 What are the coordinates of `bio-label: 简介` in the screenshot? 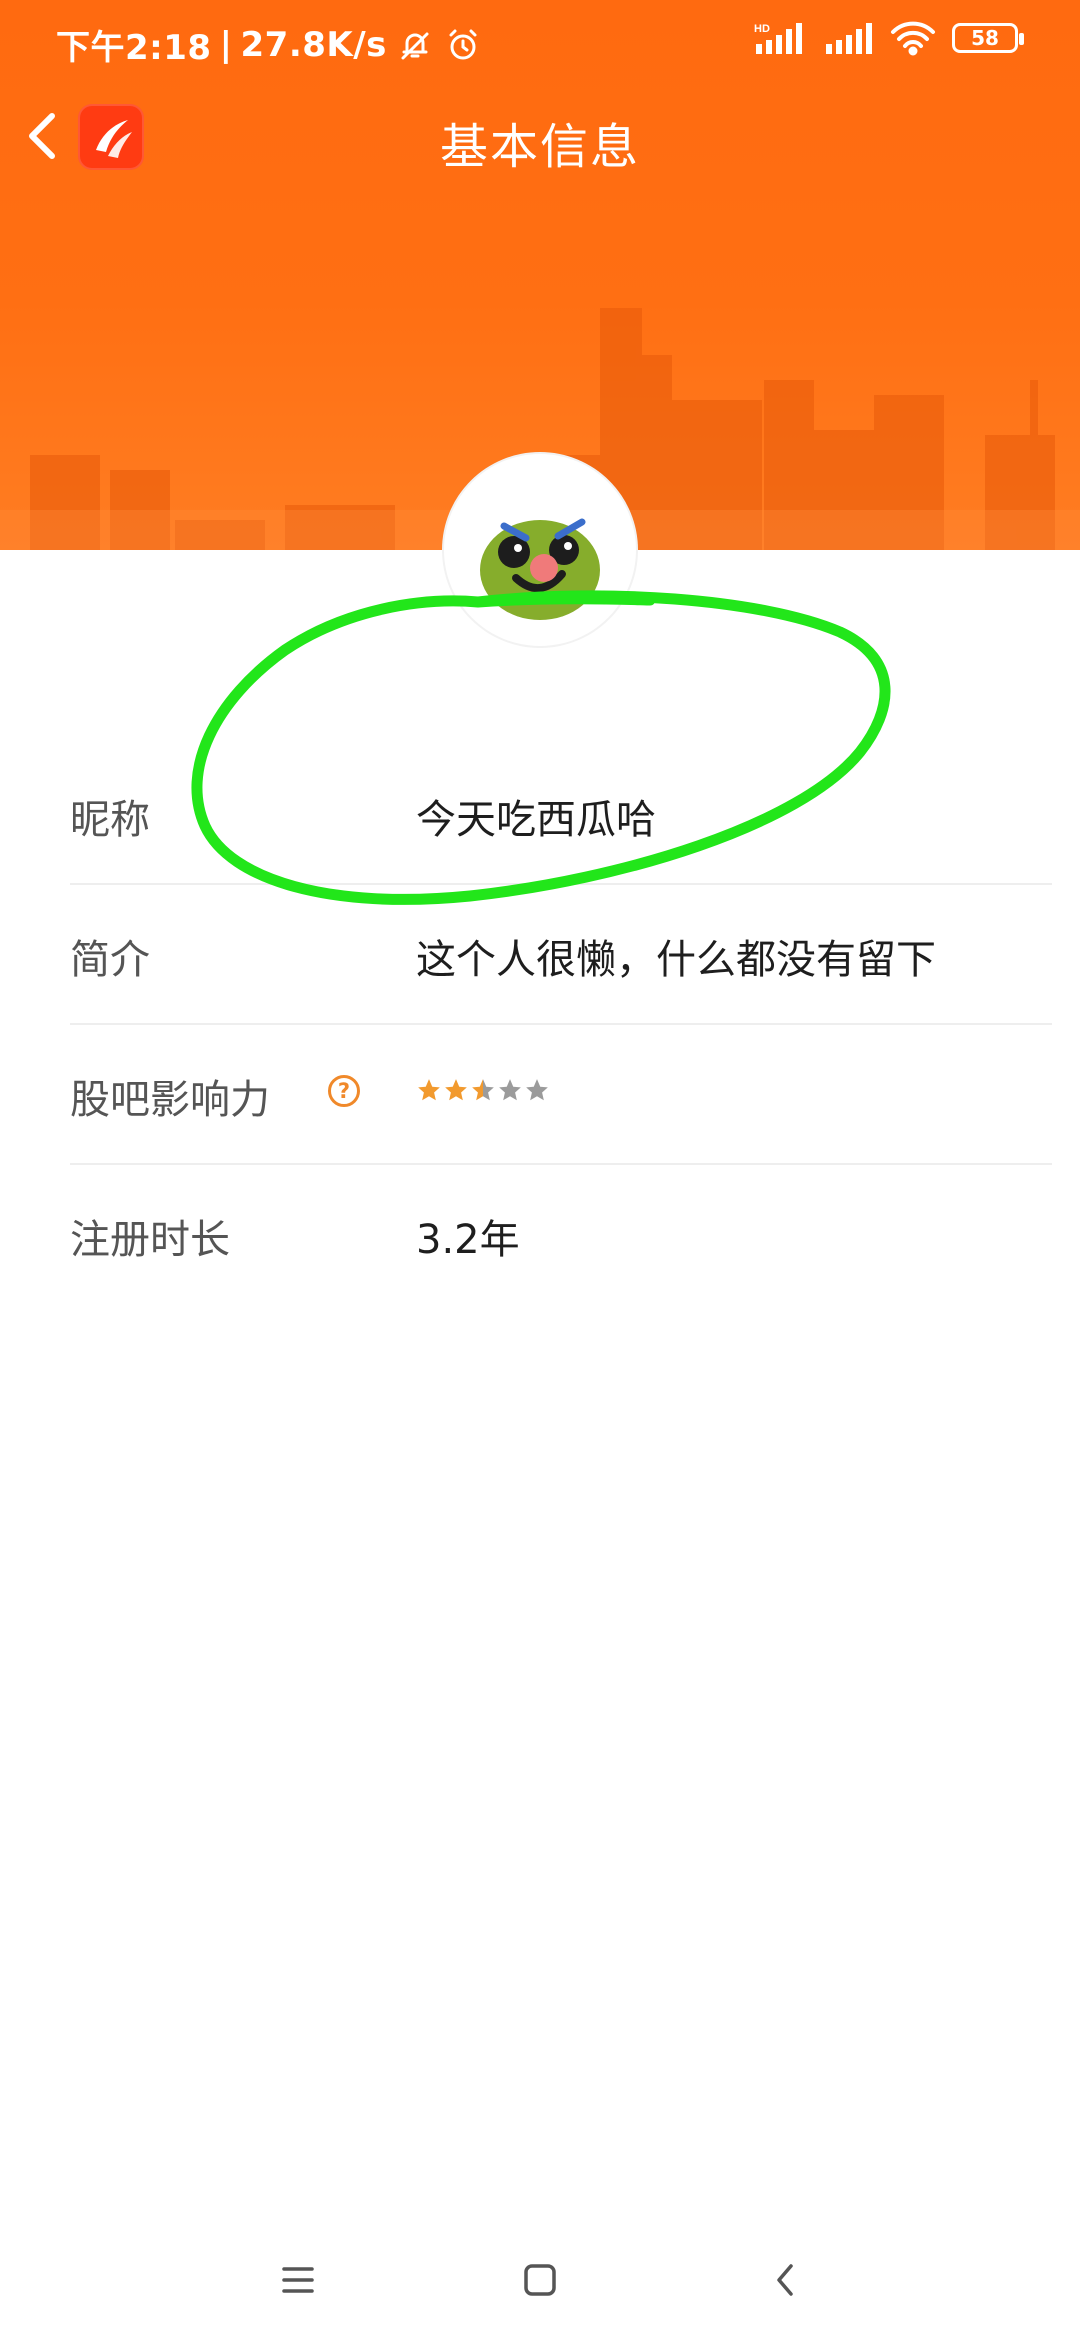 It's located at (110, 960).